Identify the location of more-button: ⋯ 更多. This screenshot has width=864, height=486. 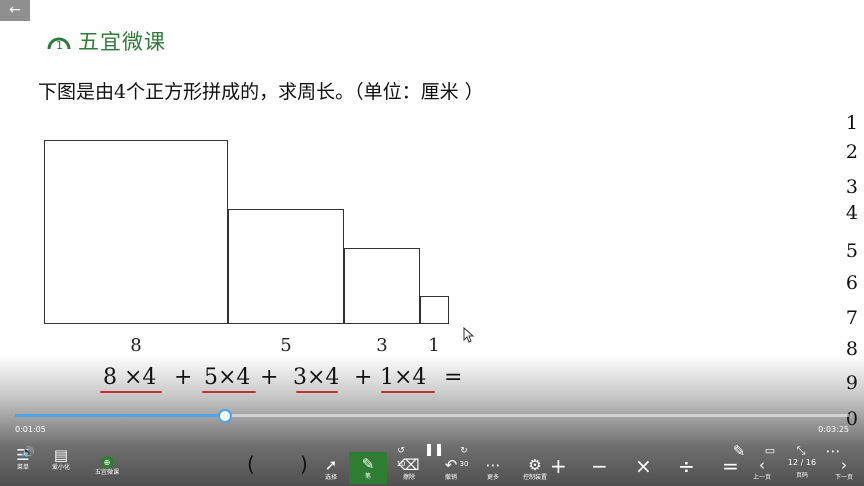
(493, 469).